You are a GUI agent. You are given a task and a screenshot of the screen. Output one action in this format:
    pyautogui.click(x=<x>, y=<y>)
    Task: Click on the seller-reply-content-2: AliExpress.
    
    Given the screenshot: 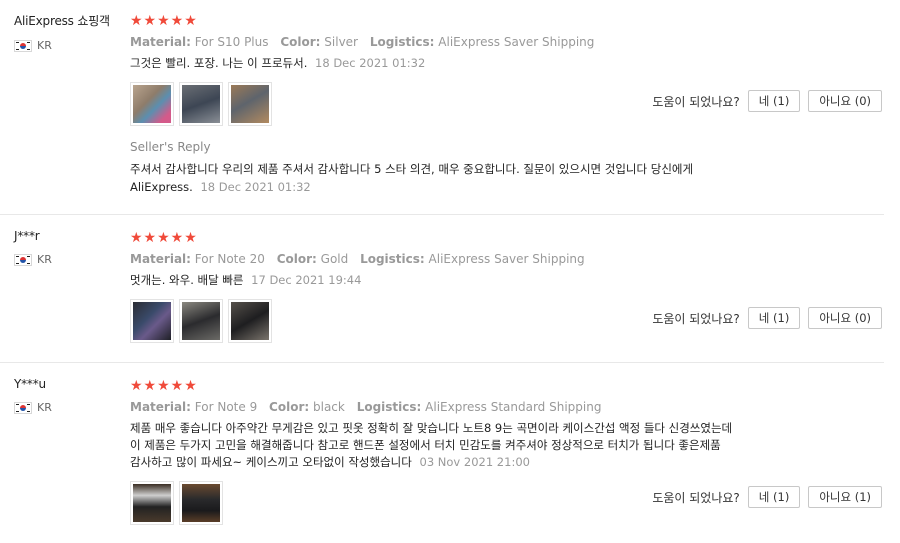 What is the action you would take?
    pyautogui.click(x=161, y=187)
    